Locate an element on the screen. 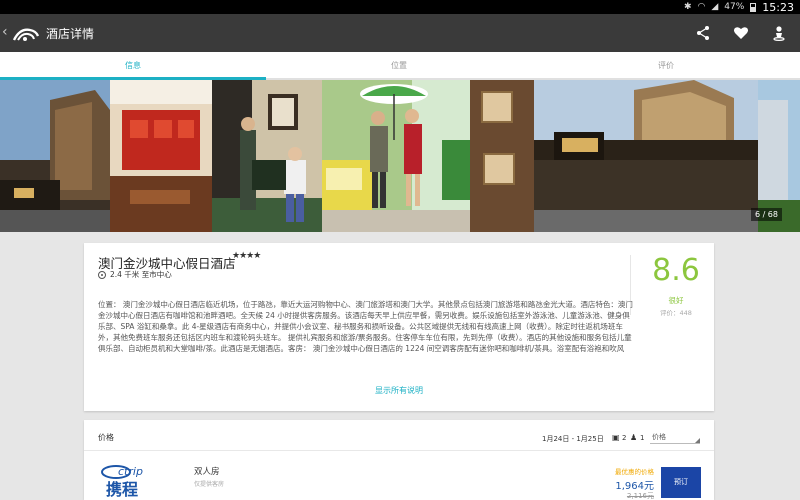  bluetooth-icon: ✱ is located at coordinates (687, 7).